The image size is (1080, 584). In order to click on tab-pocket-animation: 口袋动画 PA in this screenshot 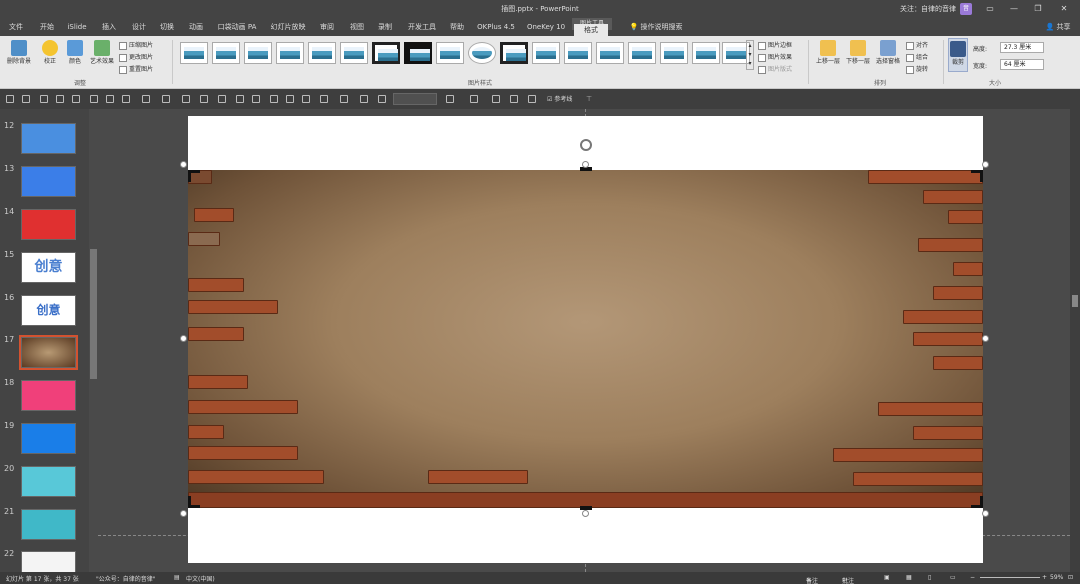, I will do `click(237, 27)`.